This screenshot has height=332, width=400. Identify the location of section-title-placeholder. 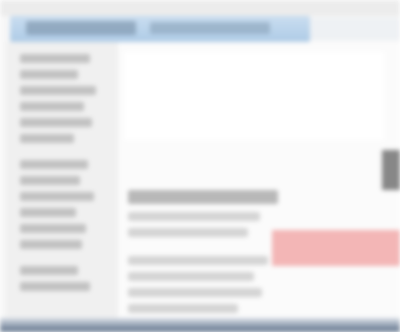
(203, 197).